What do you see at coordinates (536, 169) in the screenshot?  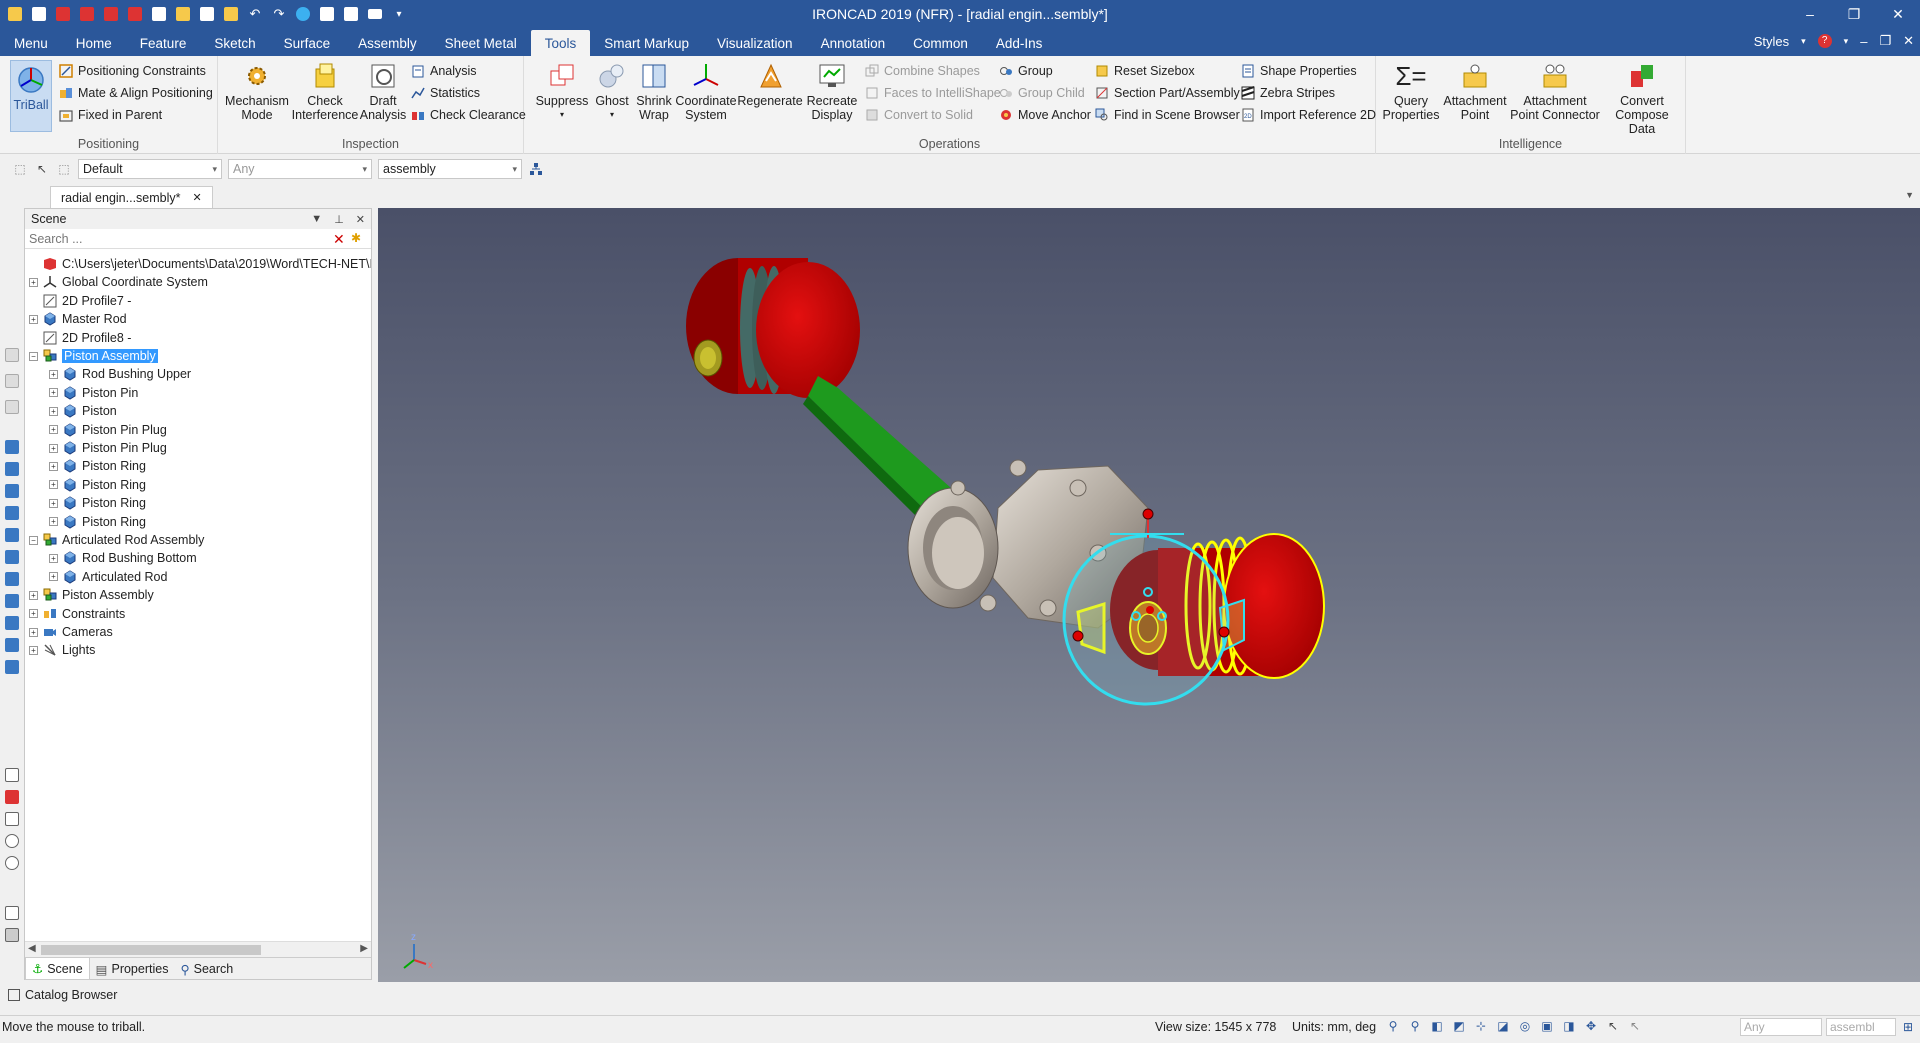 I see `hierarchy-icon` at bounding box center [536, 169].